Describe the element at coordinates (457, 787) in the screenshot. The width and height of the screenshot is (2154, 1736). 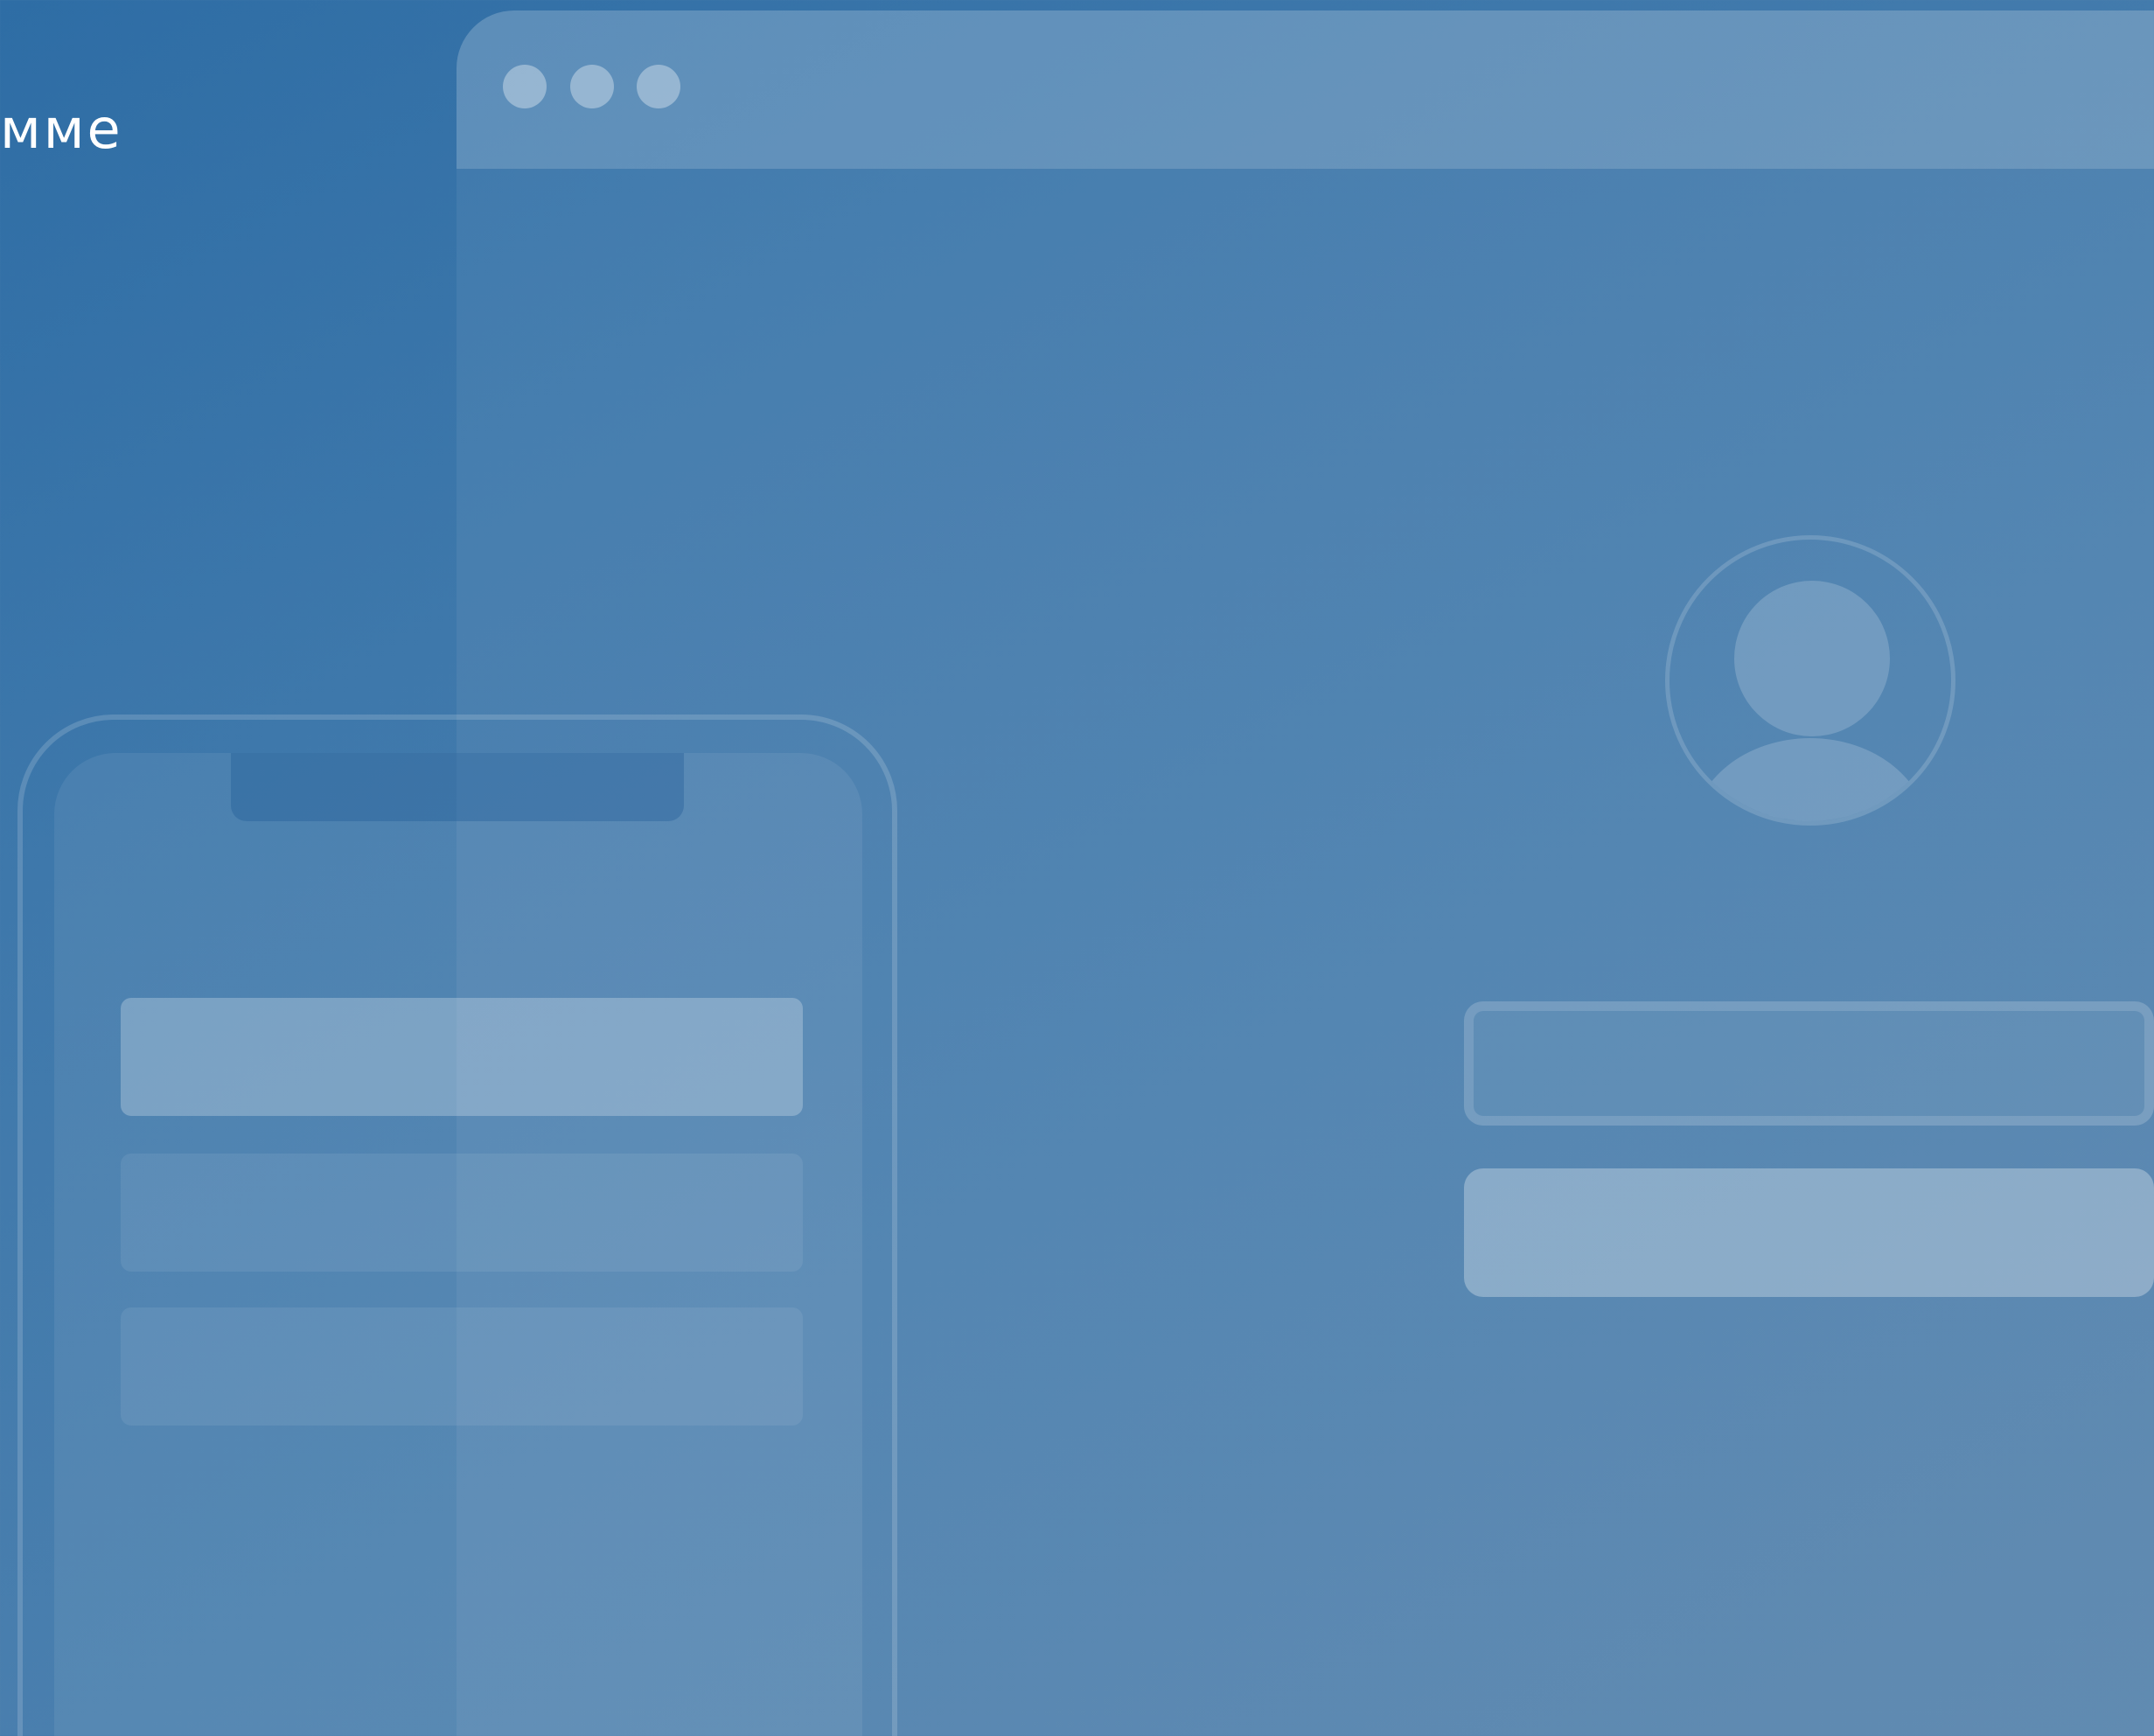
I see `phone-notch` at that location.